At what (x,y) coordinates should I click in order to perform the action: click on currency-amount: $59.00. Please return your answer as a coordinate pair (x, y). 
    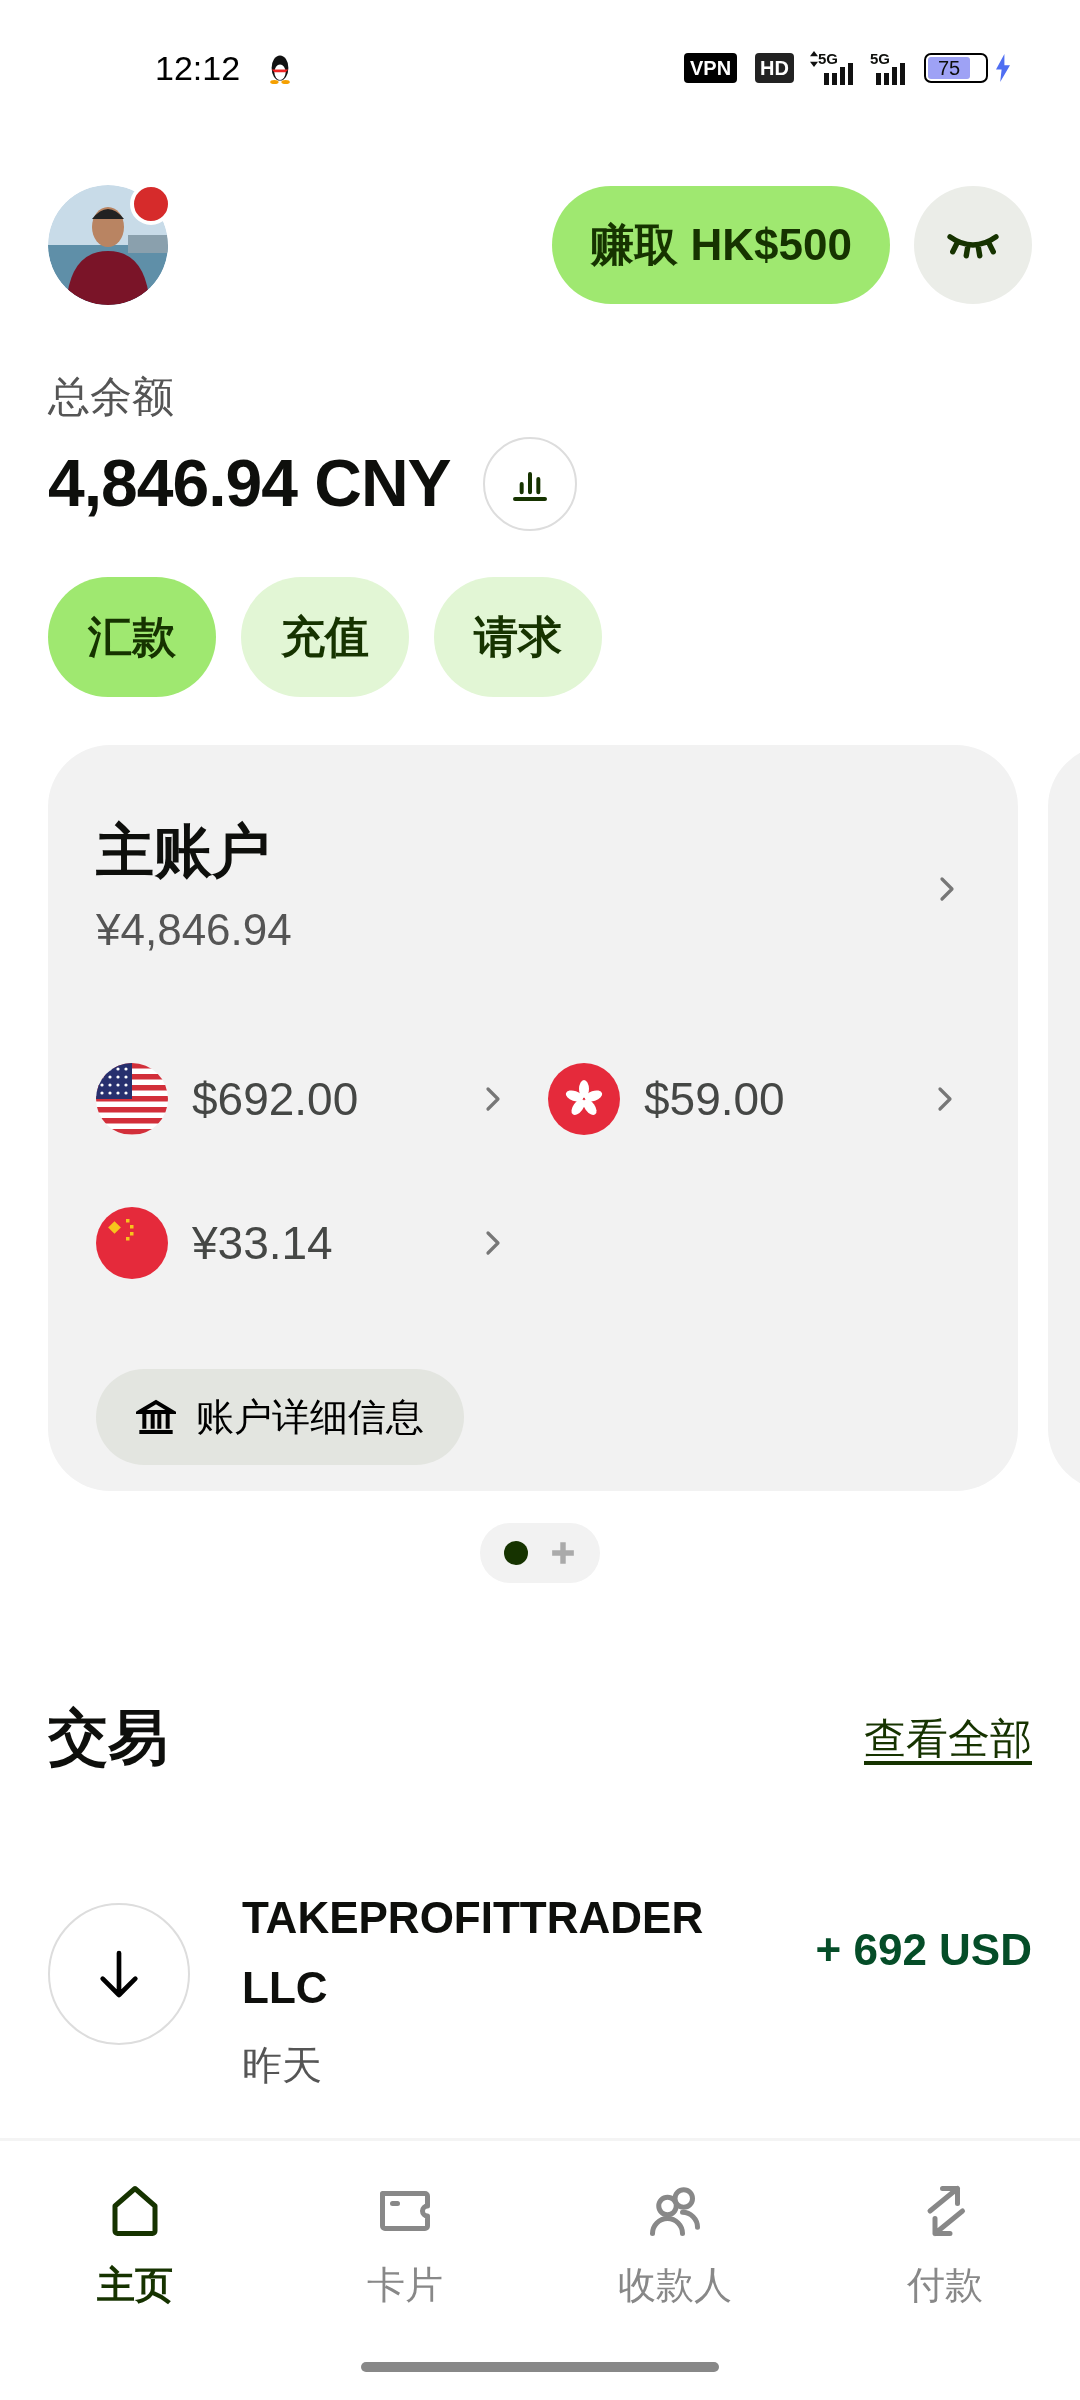
    Looking at the image, I should click on (715, 1099).